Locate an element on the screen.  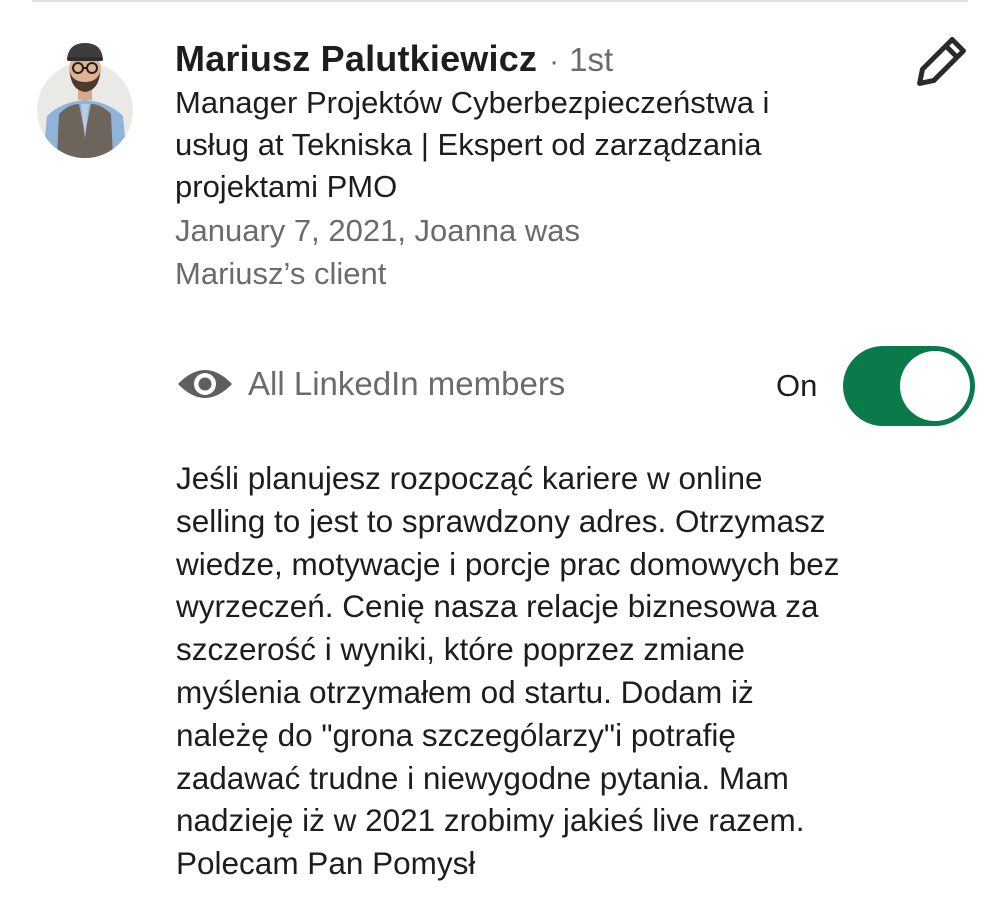
visibility-row: All LinkedIn members is located at coordinates (370, 384).